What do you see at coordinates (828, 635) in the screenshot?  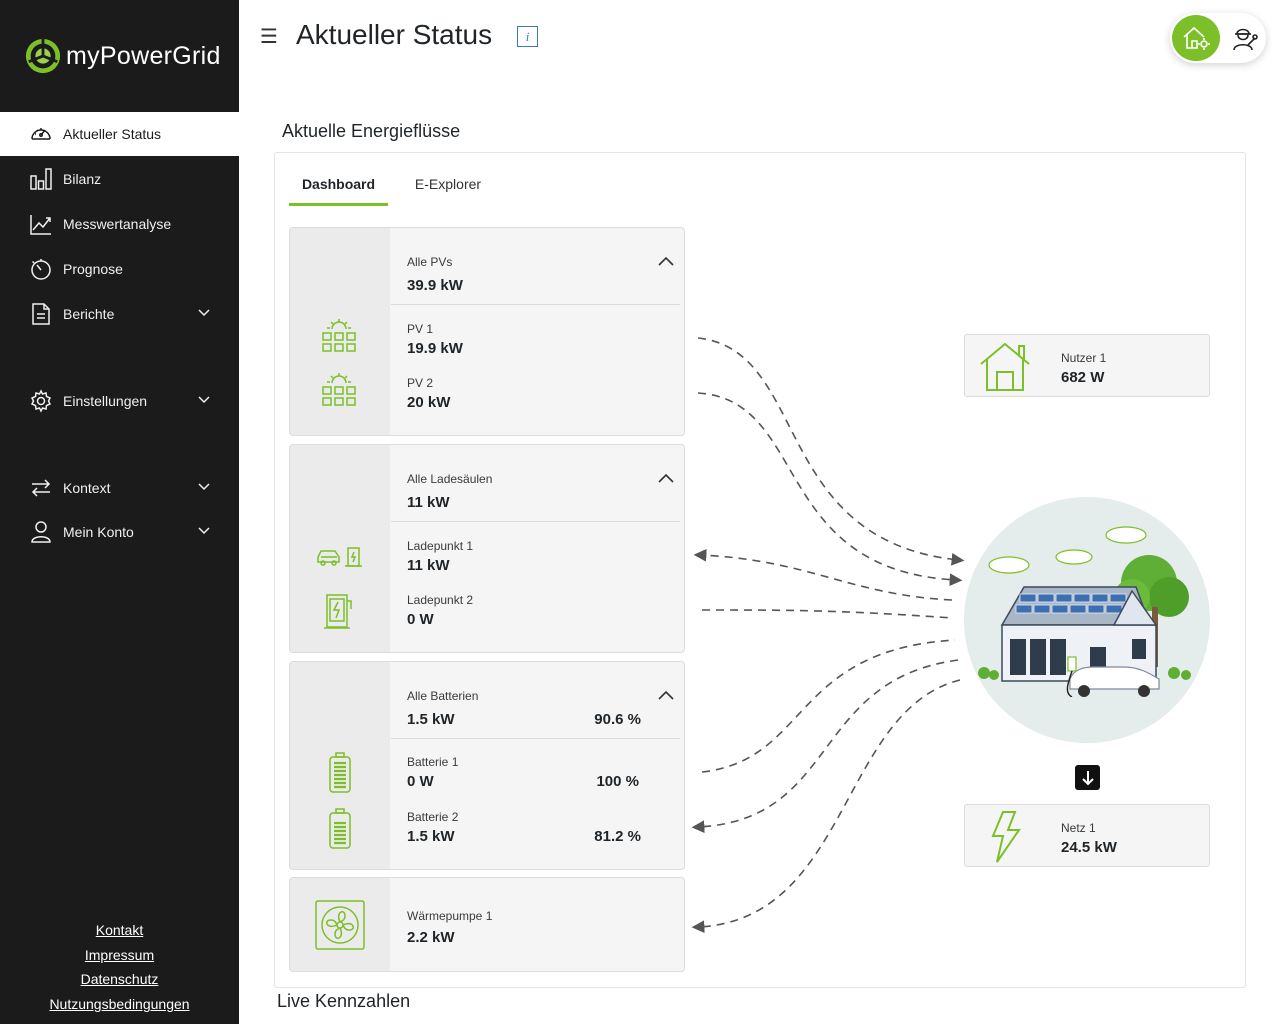 I see `energy-flow-lines` at bounding box center [828, 635].